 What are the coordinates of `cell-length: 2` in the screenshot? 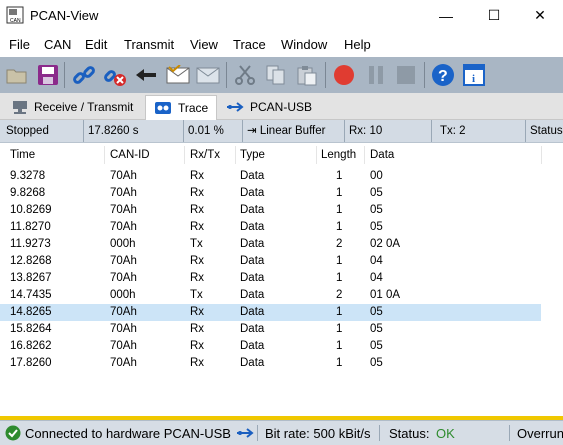 It's located at (339, 295).